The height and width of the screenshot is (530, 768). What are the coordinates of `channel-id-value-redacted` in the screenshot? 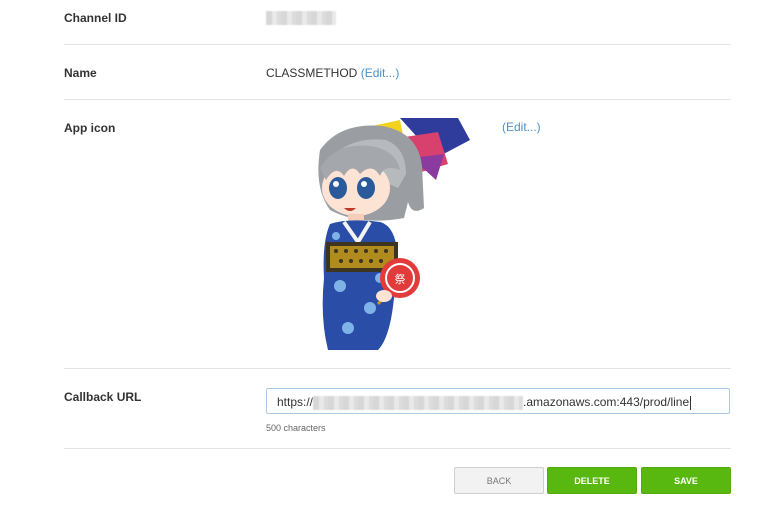 It's located at (301, 17).